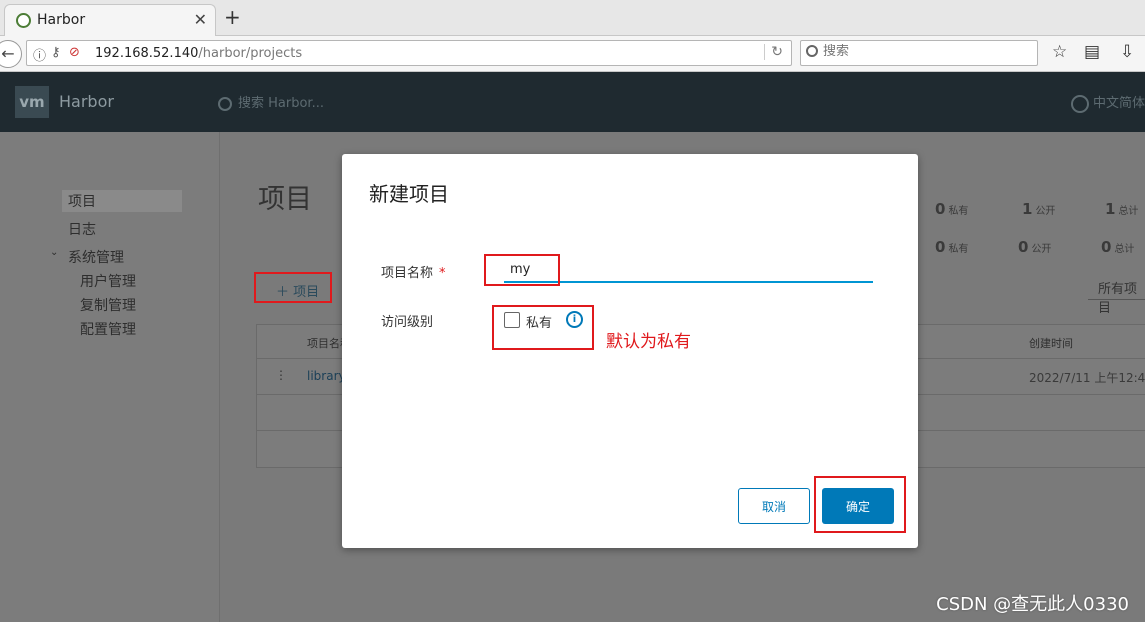 This screenshot has width=1145, height=622. I want to click on stat-public-1: 1 公开, so click(1038, 209).